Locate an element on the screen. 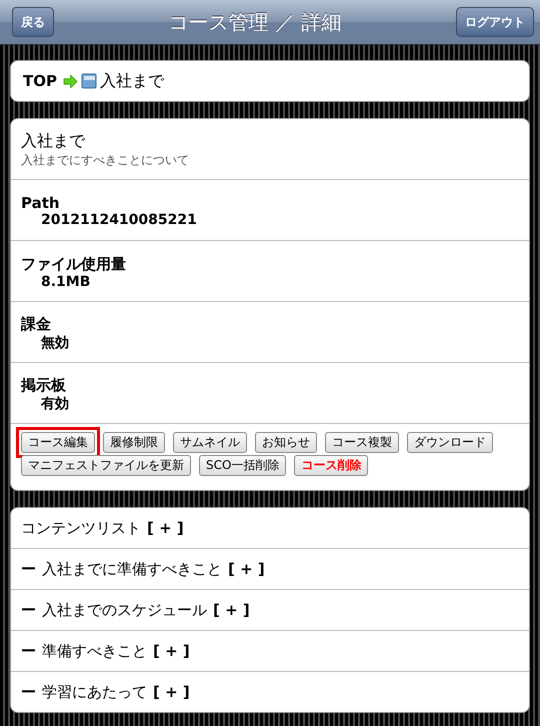  breadcrumb-link: TOP is located at coordinates (40, 81).